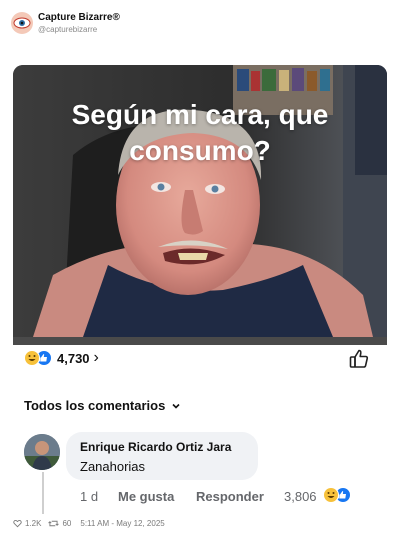 This screenshot has height=539, width=400. I want to click on account-avatar, so click(22, 23).